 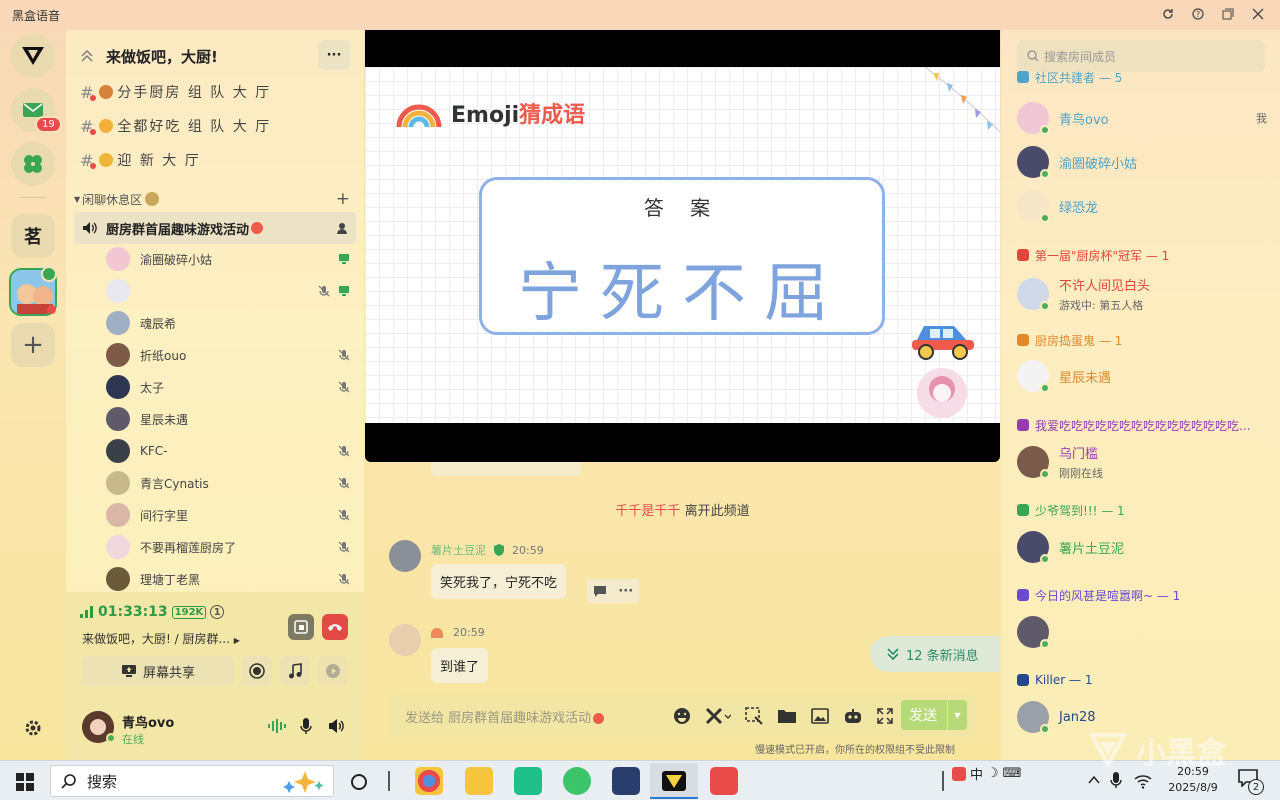 I want to click on member-search-input: 搜索房间成员, so click(x=1141, y=56).